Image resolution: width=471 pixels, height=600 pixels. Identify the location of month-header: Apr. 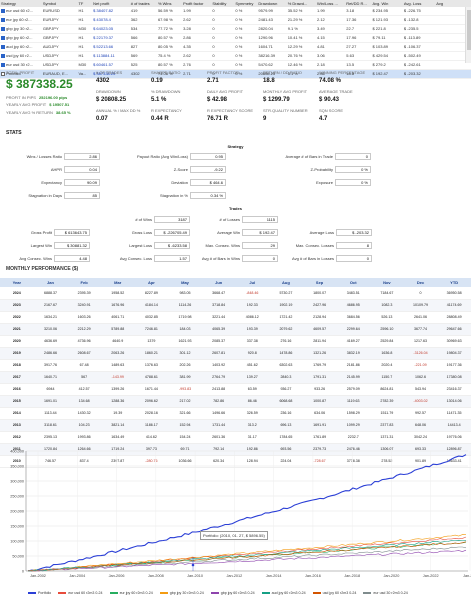
(151, 282).